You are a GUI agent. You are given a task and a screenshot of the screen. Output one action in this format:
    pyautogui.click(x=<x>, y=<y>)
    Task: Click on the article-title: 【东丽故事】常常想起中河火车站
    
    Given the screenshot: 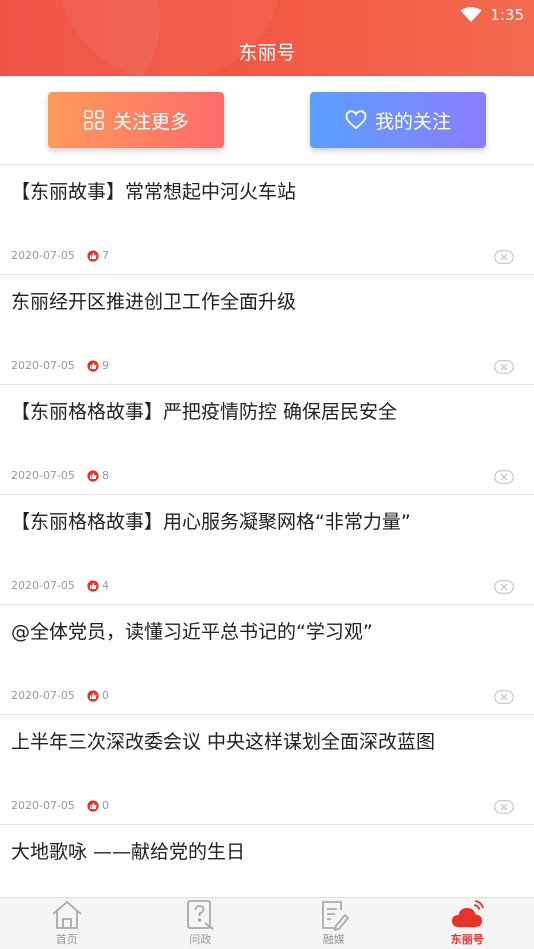 What is the action you would take?
    pyautogui.click(x=154, y=192)
    